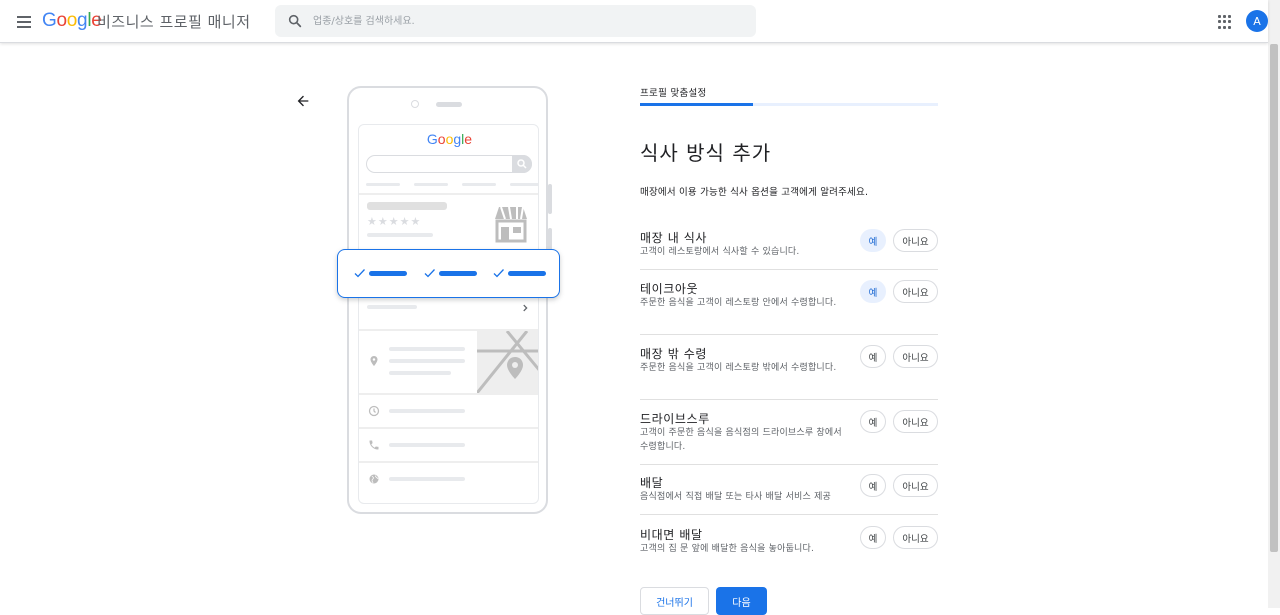  Describe the element at coordinates (1225, 22) in the screenshot. I see `apps-grid-icon` at that location.